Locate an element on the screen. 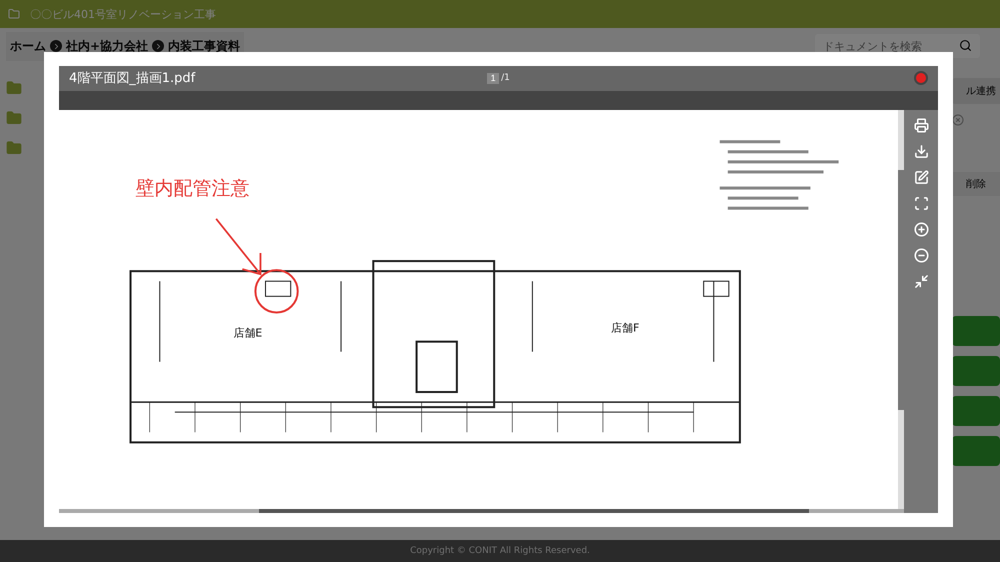  shrink-button is located at coordinates (921, 282).